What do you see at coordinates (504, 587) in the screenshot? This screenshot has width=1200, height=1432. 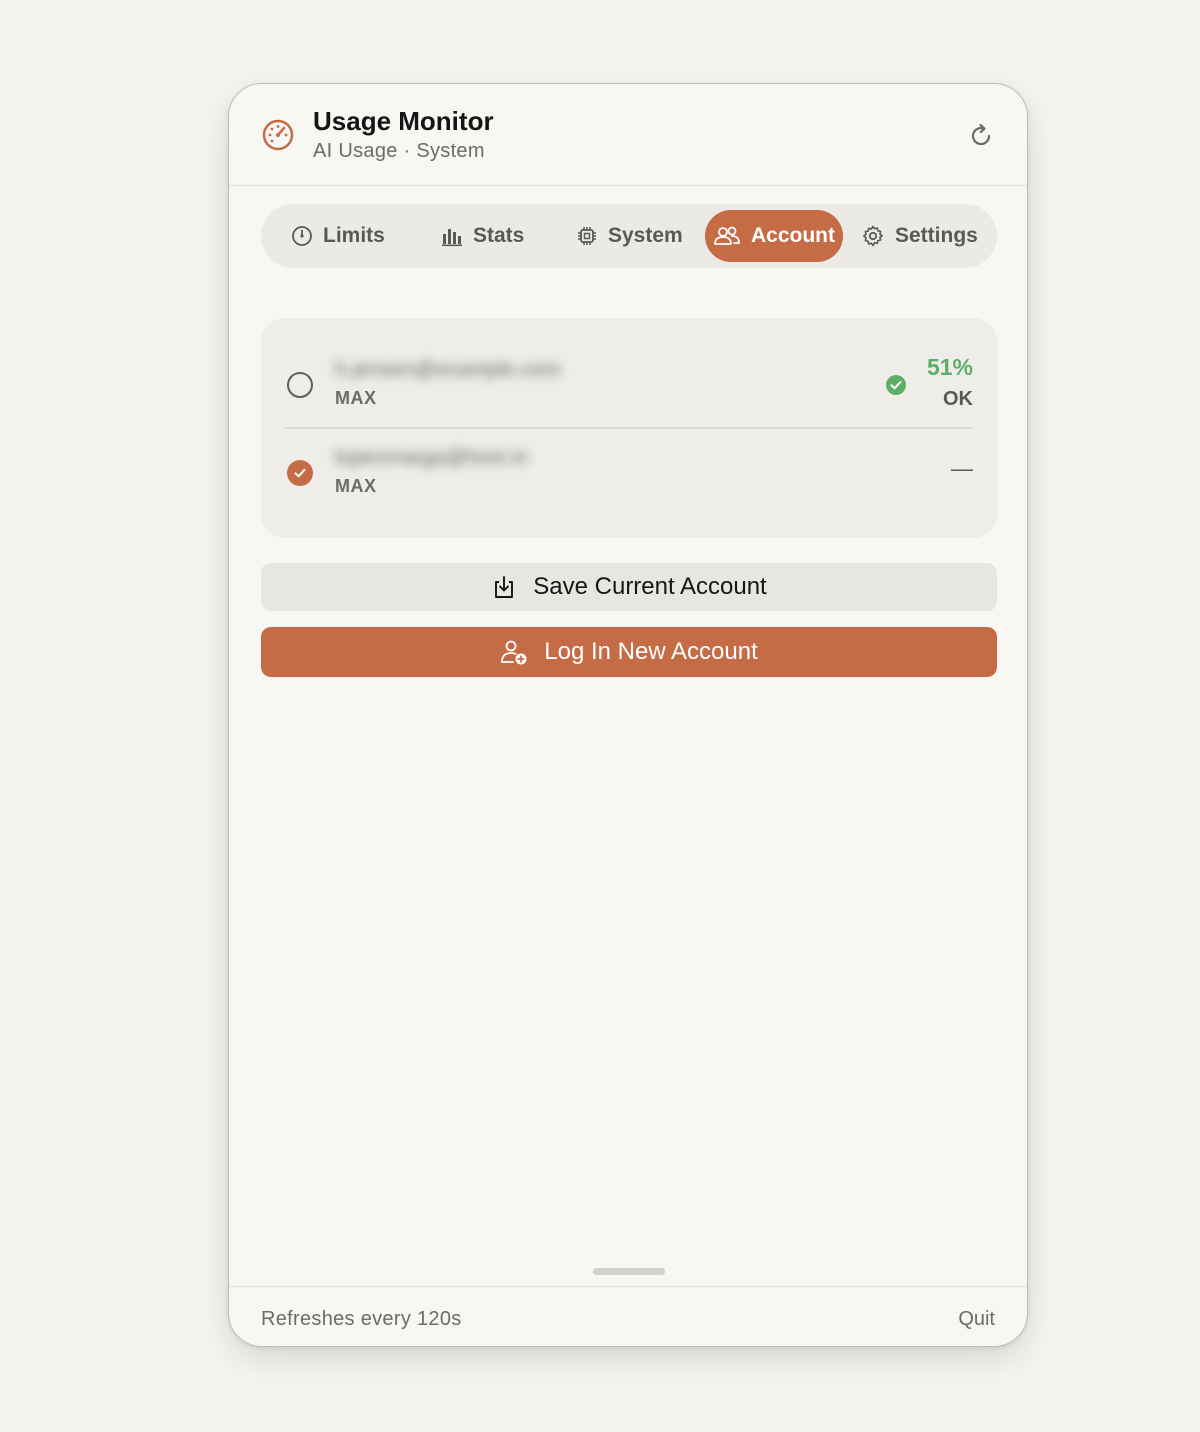 I see `download-tray-icon` at bounding box center [504, 587].